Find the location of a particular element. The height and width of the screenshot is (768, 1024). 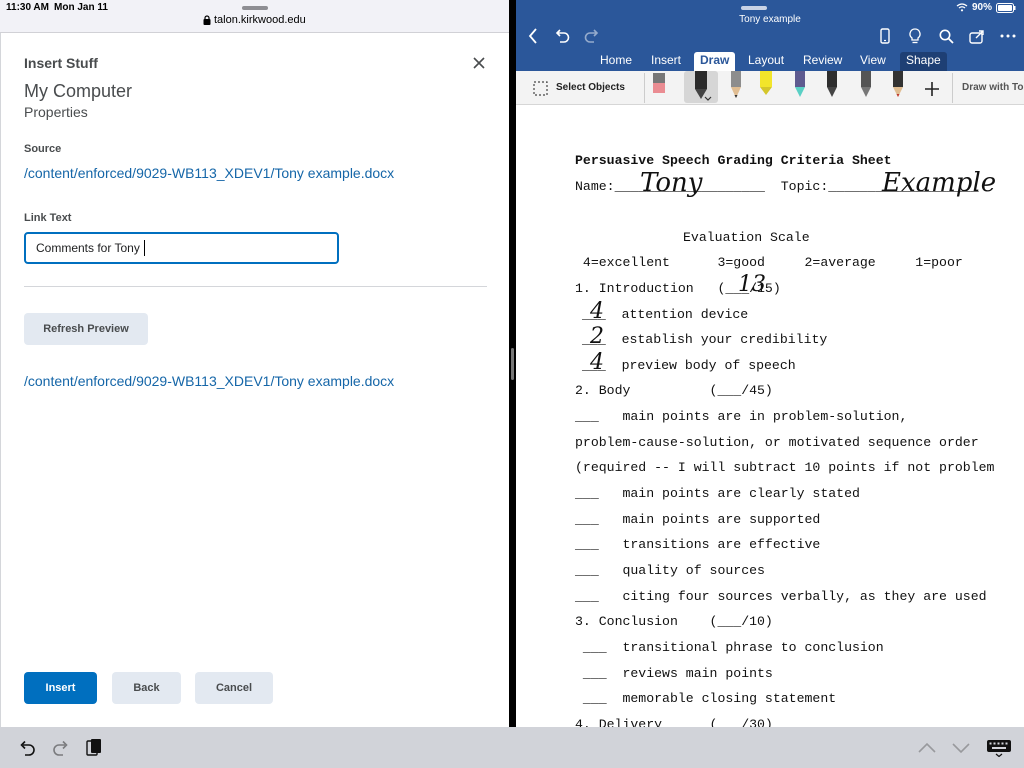

draw-with-touch: Draw with To is located at coordinates (992, 87).